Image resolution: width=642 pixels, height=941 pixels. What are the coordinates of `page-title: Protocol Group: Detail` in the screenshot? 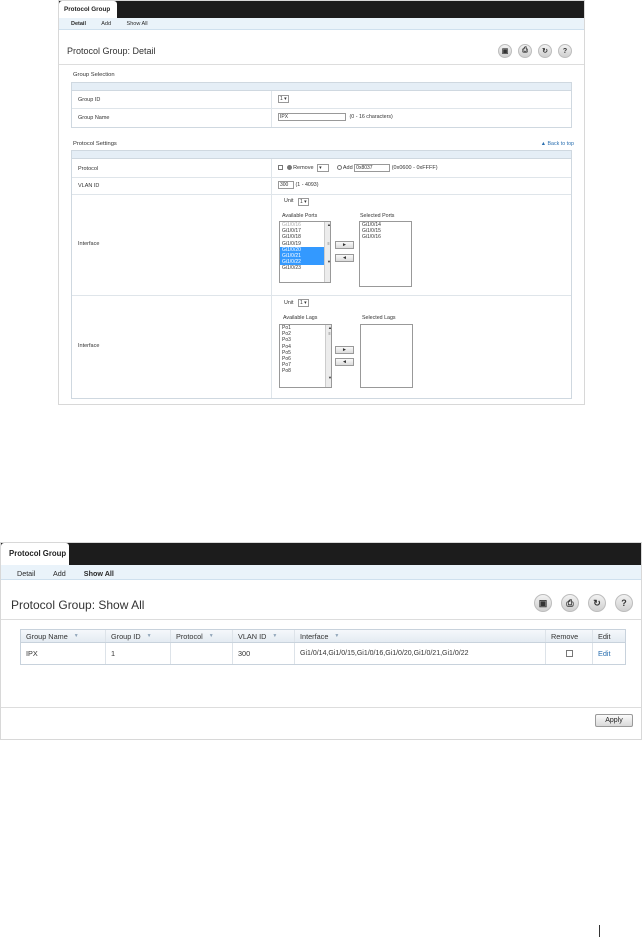 It's located at (111, 51).